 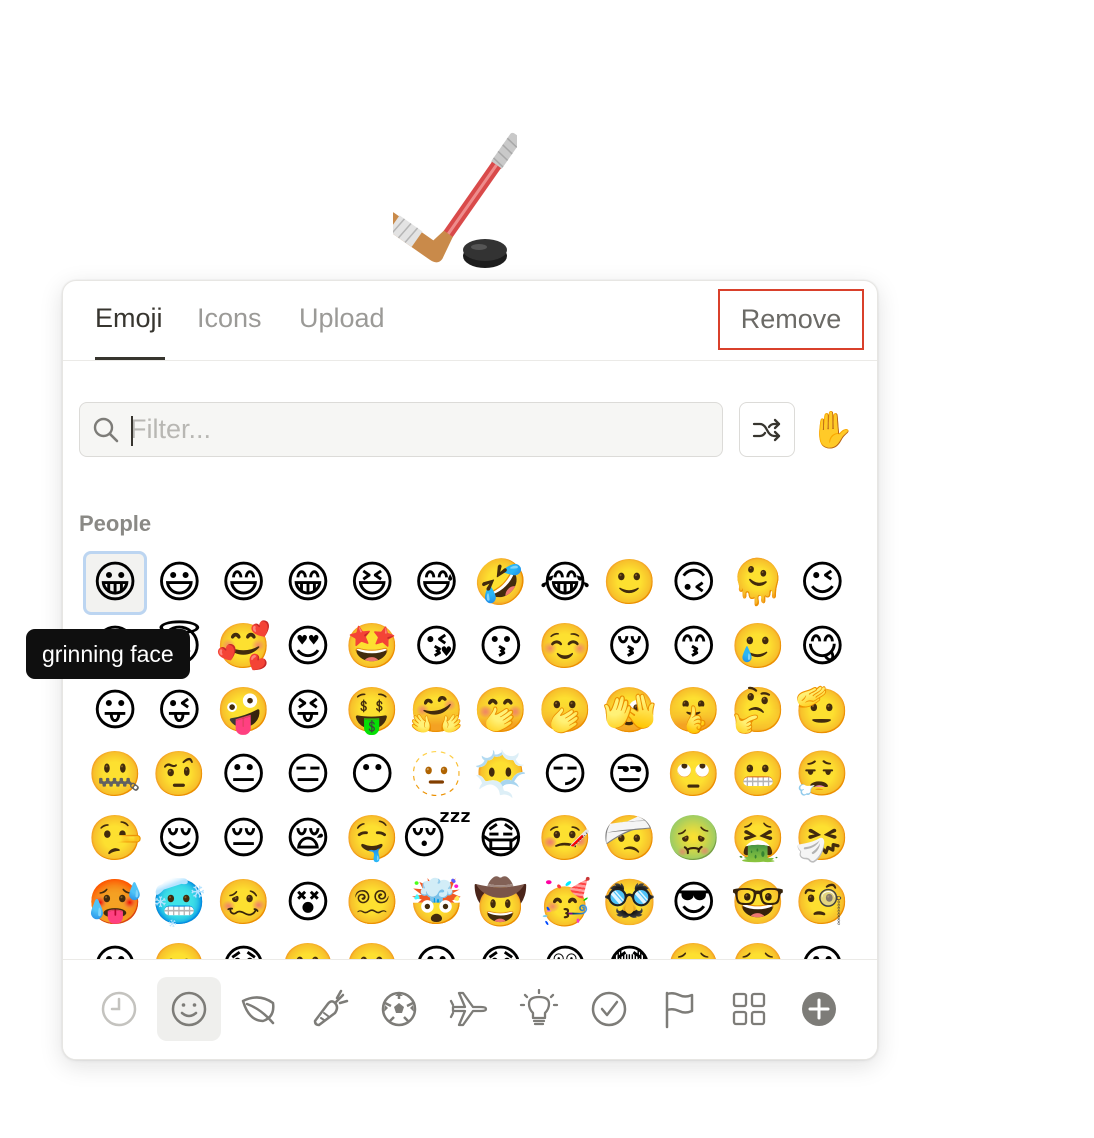 What do you see at coordinates (308, 711) in the screenshot?
I see `emoji-cell: 😝` at bounding box center [308, 711].